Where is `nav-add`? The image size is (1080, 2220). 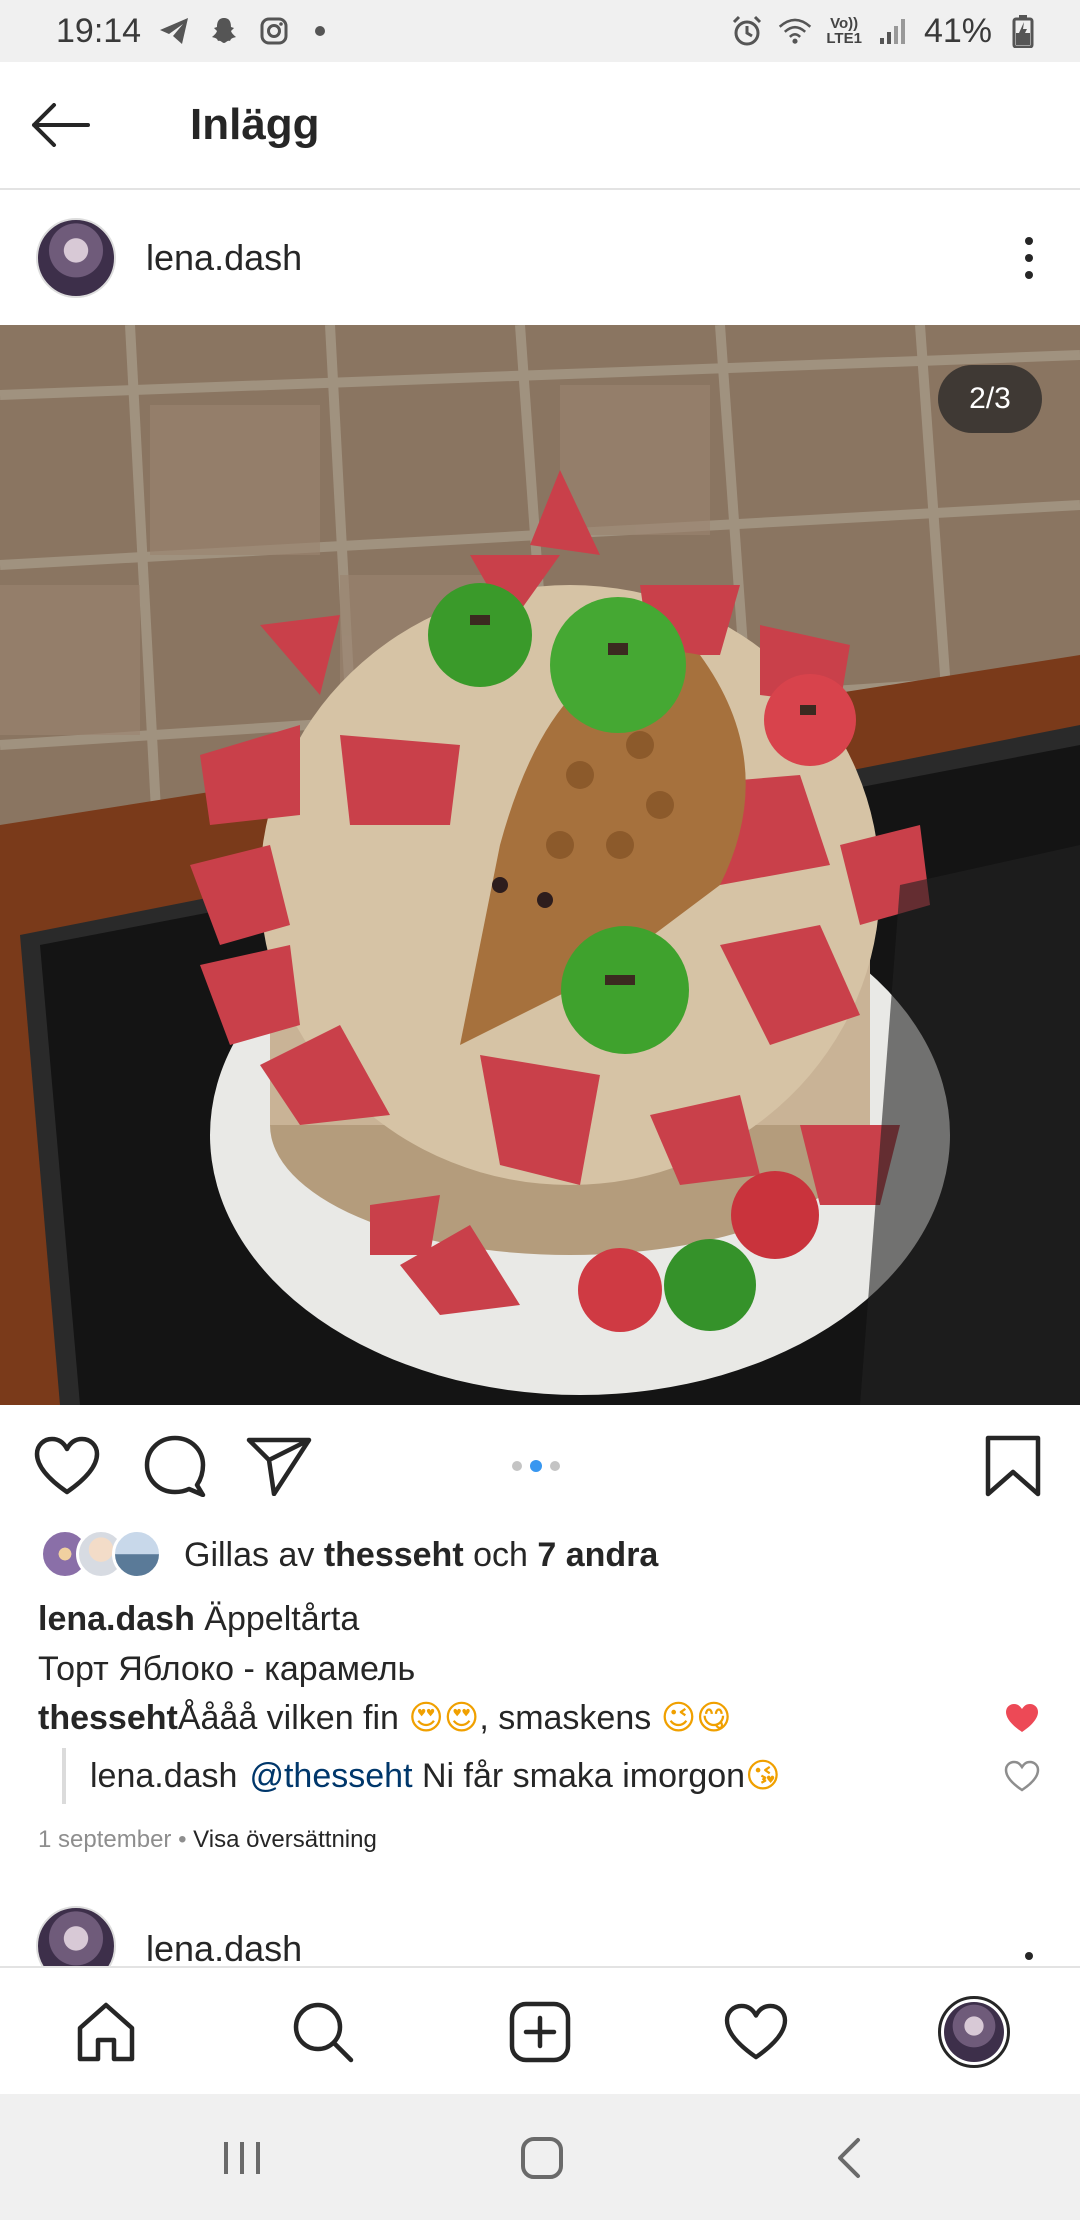 nav-add is located at coordinates (540, 2032).